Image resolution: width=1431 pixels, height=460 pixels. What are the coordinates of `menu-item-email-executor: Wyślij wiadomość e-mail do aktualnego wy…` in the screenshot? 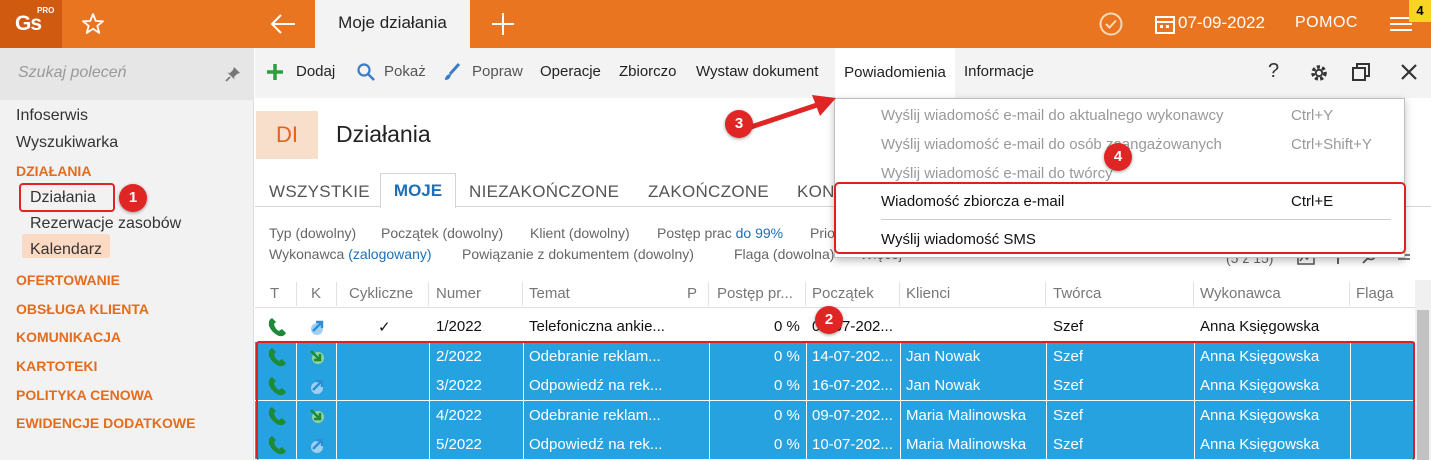 It's located at (1052, 115).